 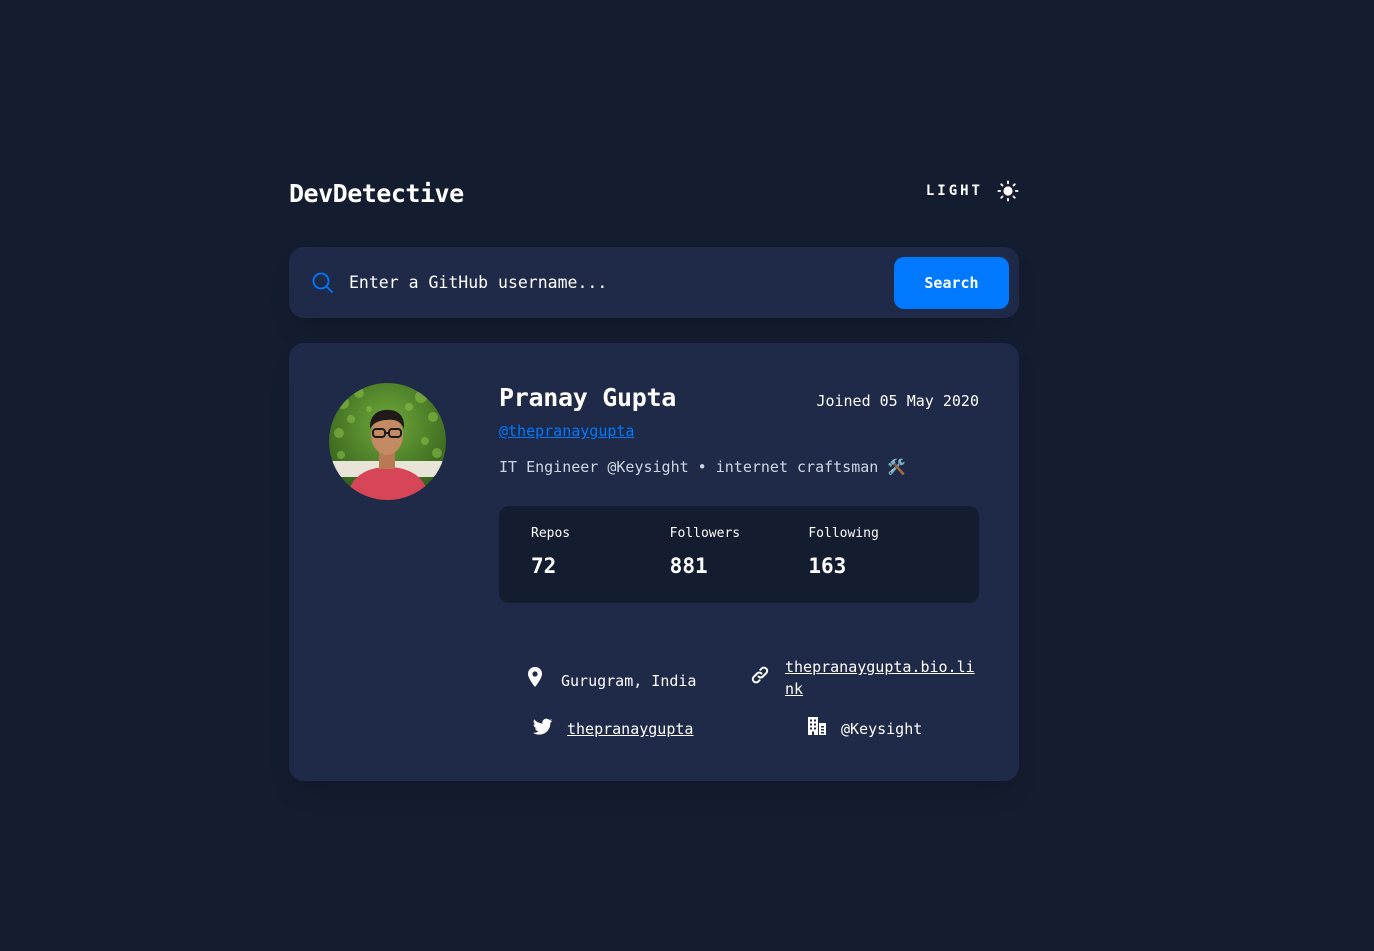 I want to click on stat-value: 881, so click(x=688, y=566).